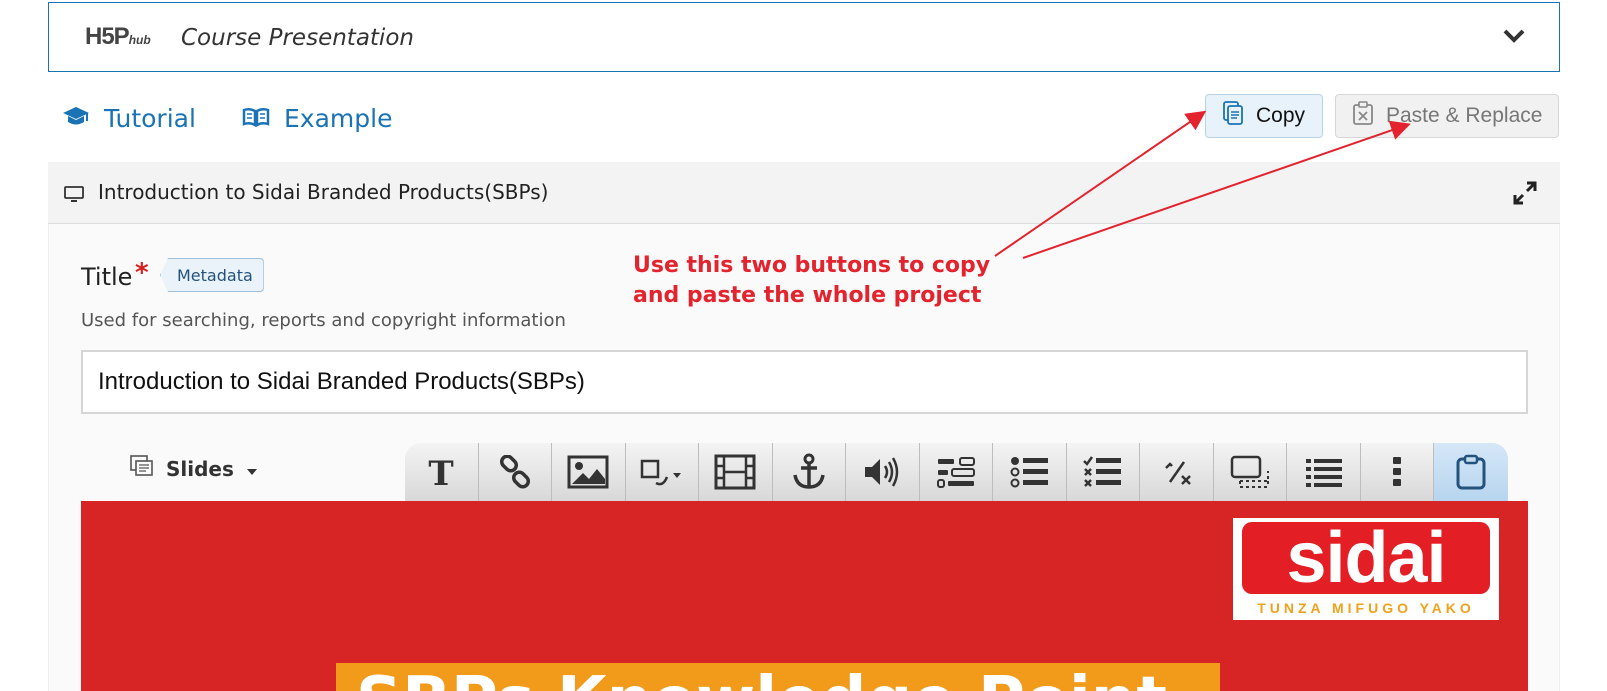  I want to click on metadata-button: Metadata, so click(212, 275).